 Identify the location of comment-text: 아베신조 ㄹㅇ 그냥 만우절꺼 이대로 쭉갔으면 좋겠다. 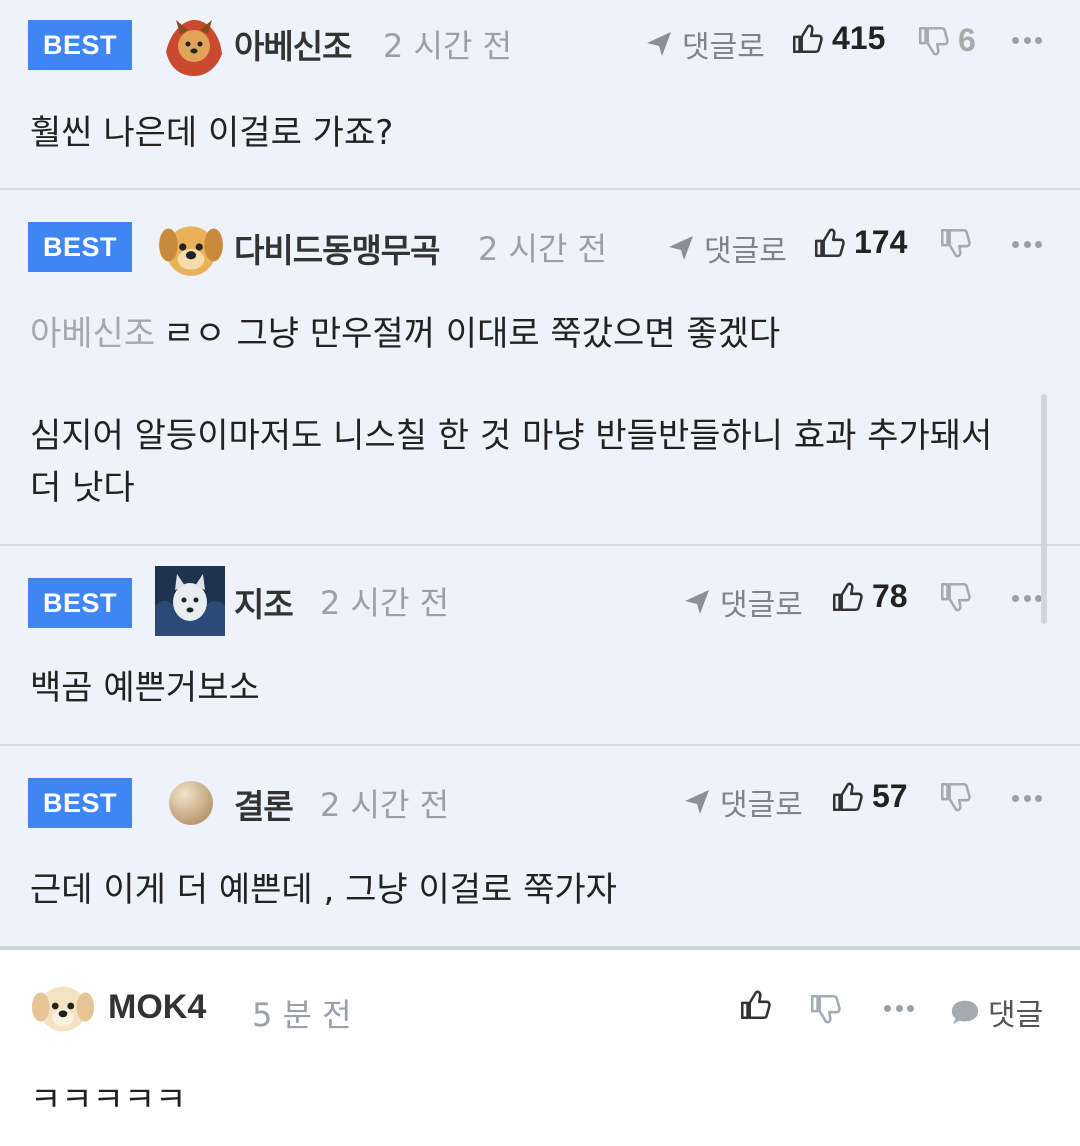
(535, 334).